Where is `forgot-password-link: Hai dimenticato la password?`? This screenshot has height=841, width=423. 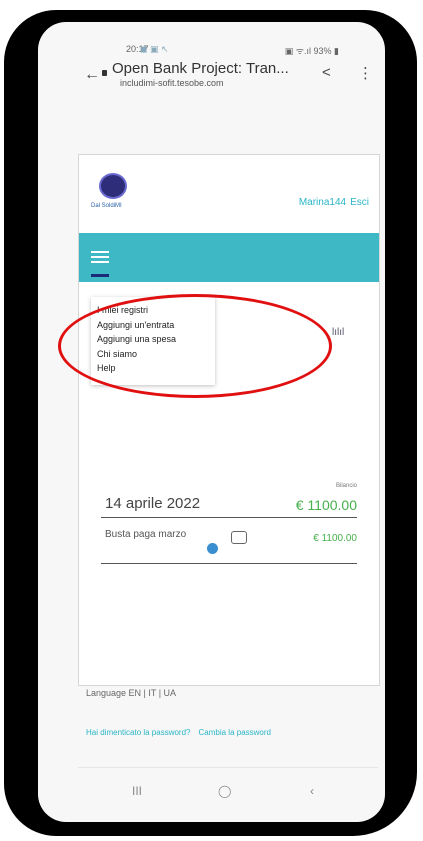
forgot-password-link: Hai dimenticato la password? is located at coordinates (138, 732).